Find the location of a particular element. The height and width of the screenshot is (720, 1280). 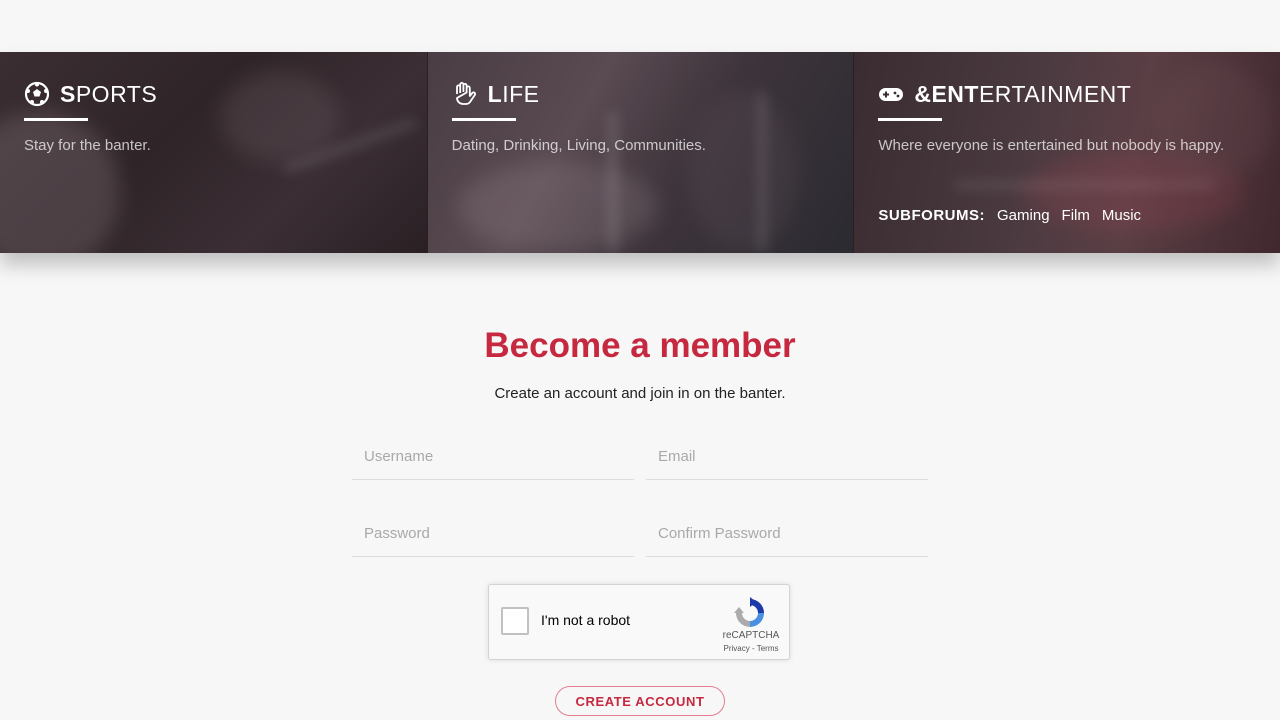

category-title-sports: SPORTS is located at coordinates (215, 94).